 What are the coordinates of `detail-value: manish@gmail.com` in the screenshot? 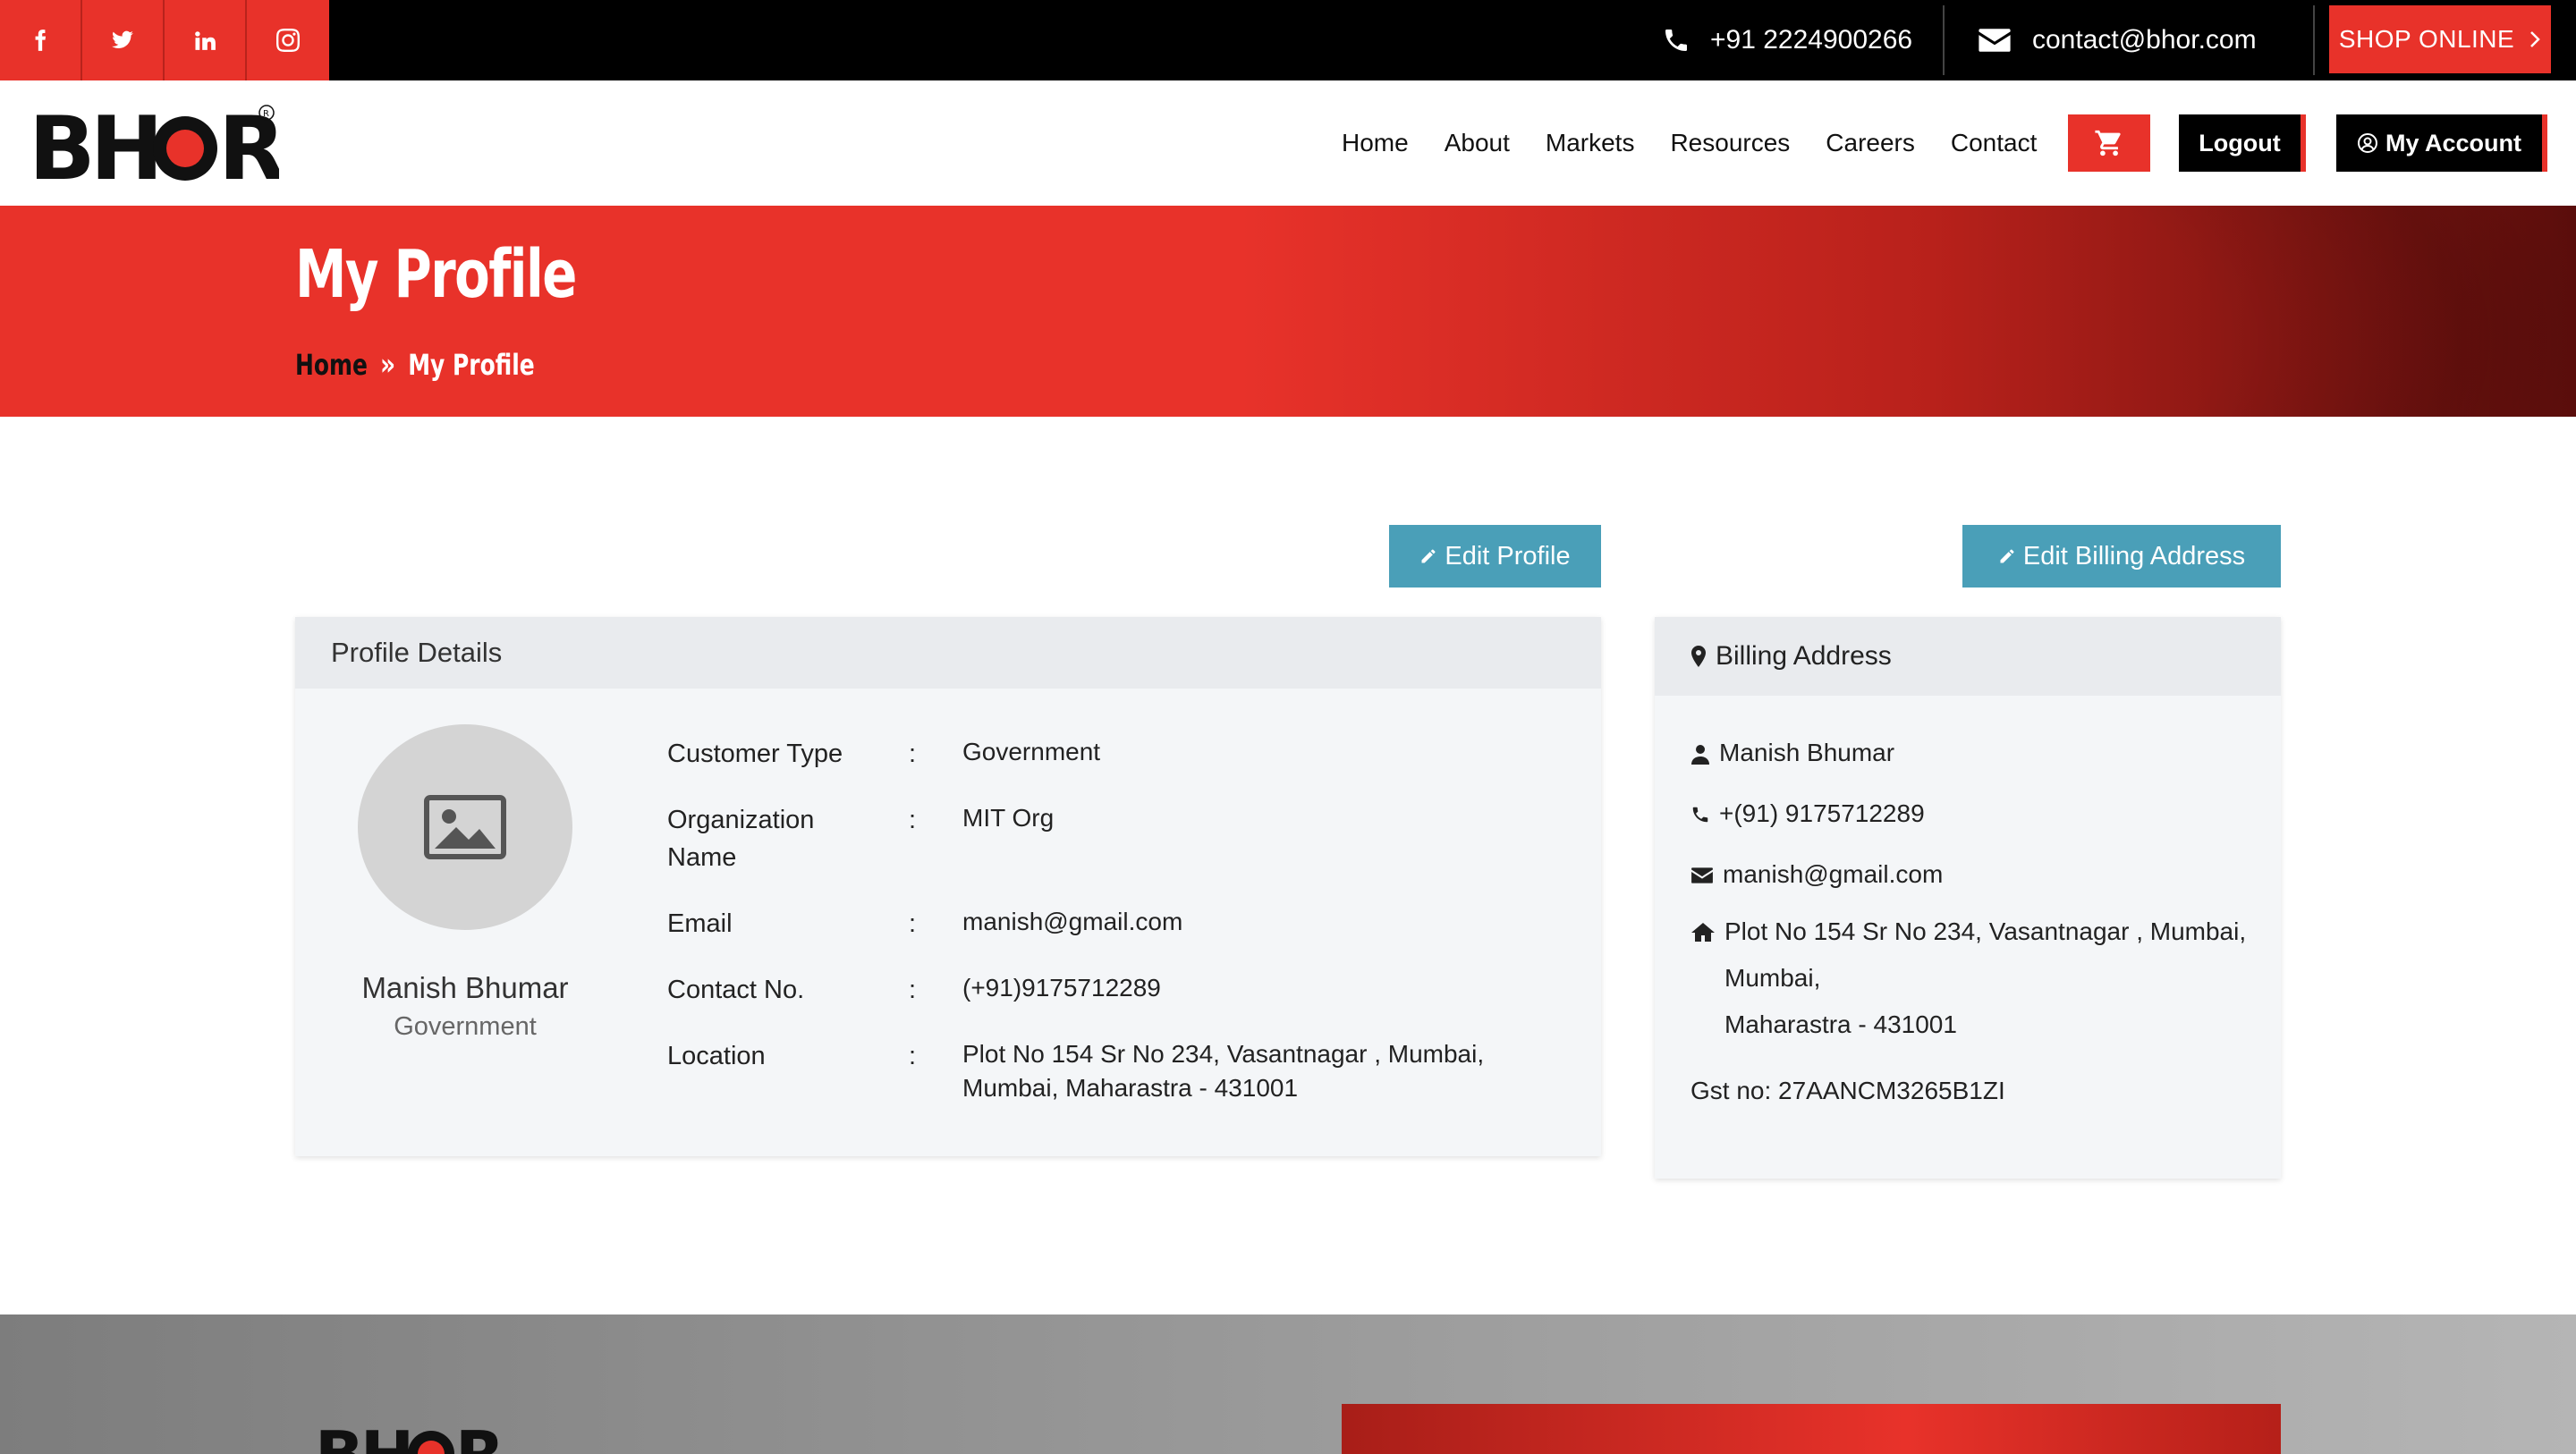 It's located at (1072, 922).